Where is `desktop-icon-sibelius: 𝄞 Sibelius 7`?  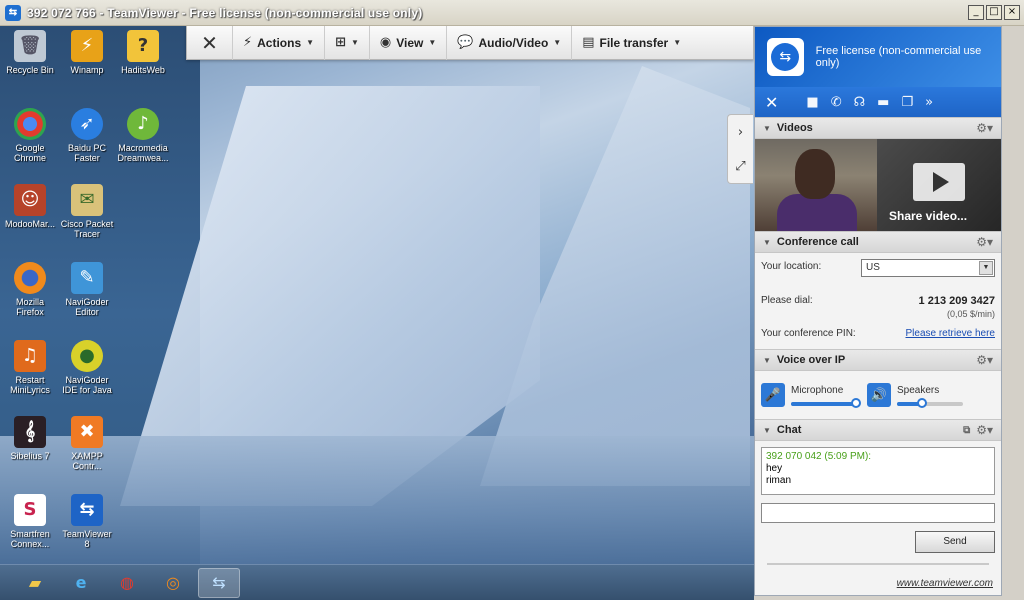 desktop-icon-sibelius: 𝄞 Sibelius 7 is located at coordinates (30, 438).